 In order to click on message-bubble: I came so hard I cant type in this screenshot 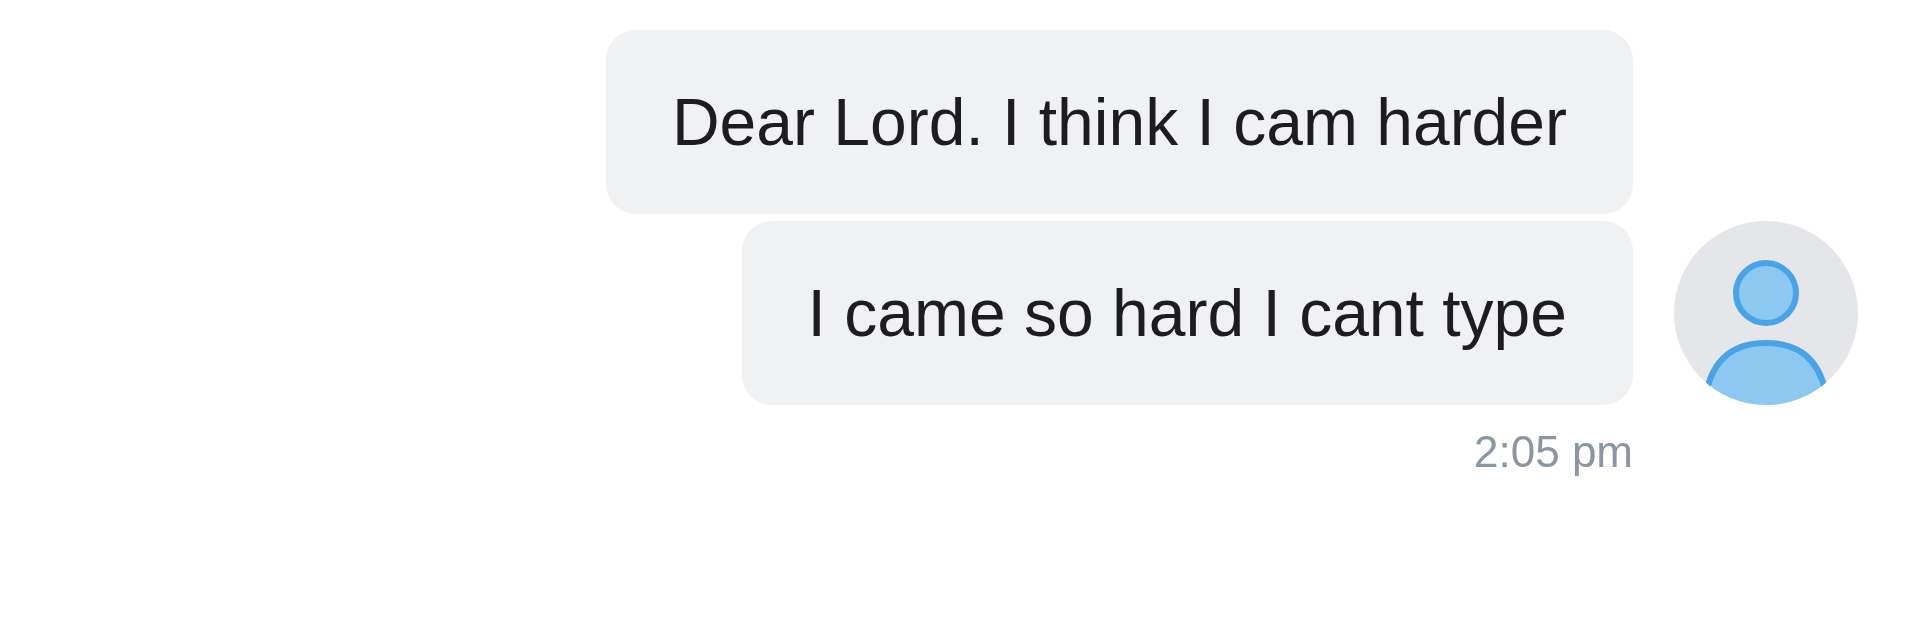, I will do `click(1187, 313)`.